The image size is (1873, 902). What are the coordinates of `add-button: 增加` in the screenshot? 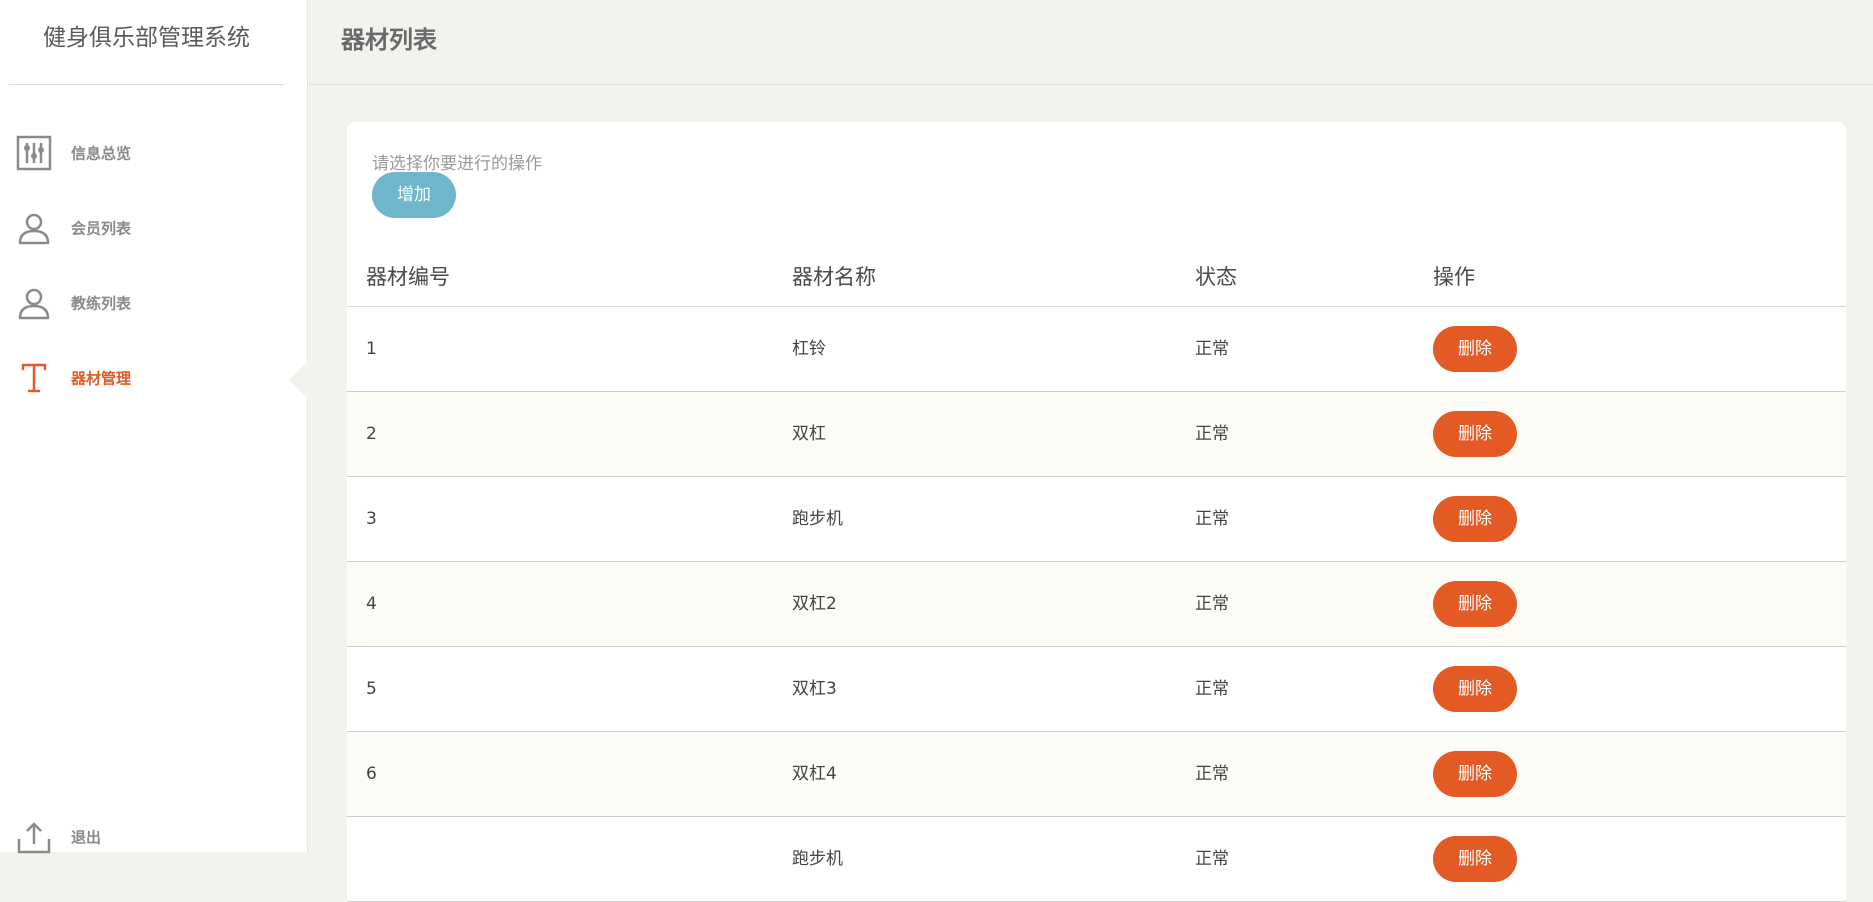 It's located at (414, 195).